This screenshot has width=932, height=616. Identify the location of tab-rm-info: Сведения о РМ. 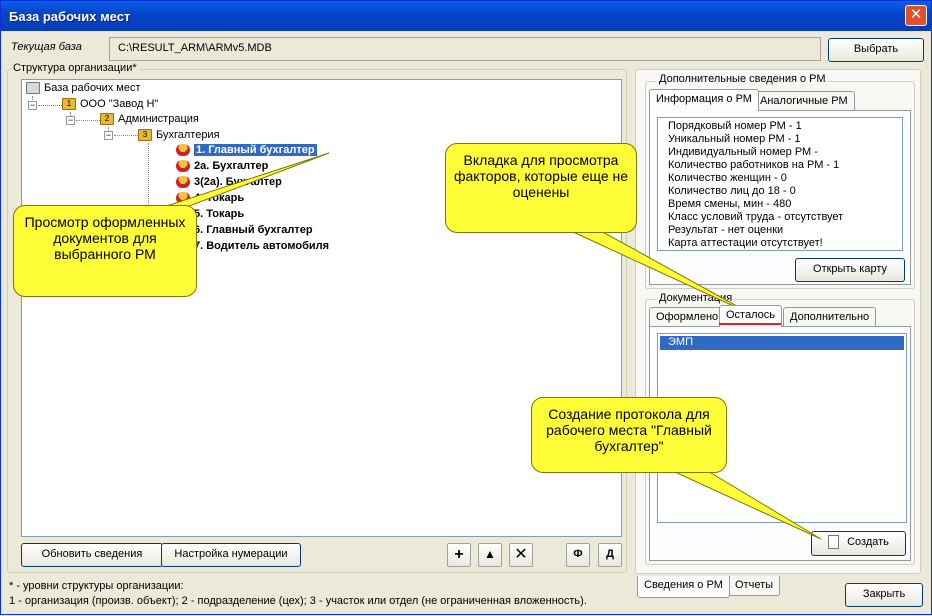
(683, 587).